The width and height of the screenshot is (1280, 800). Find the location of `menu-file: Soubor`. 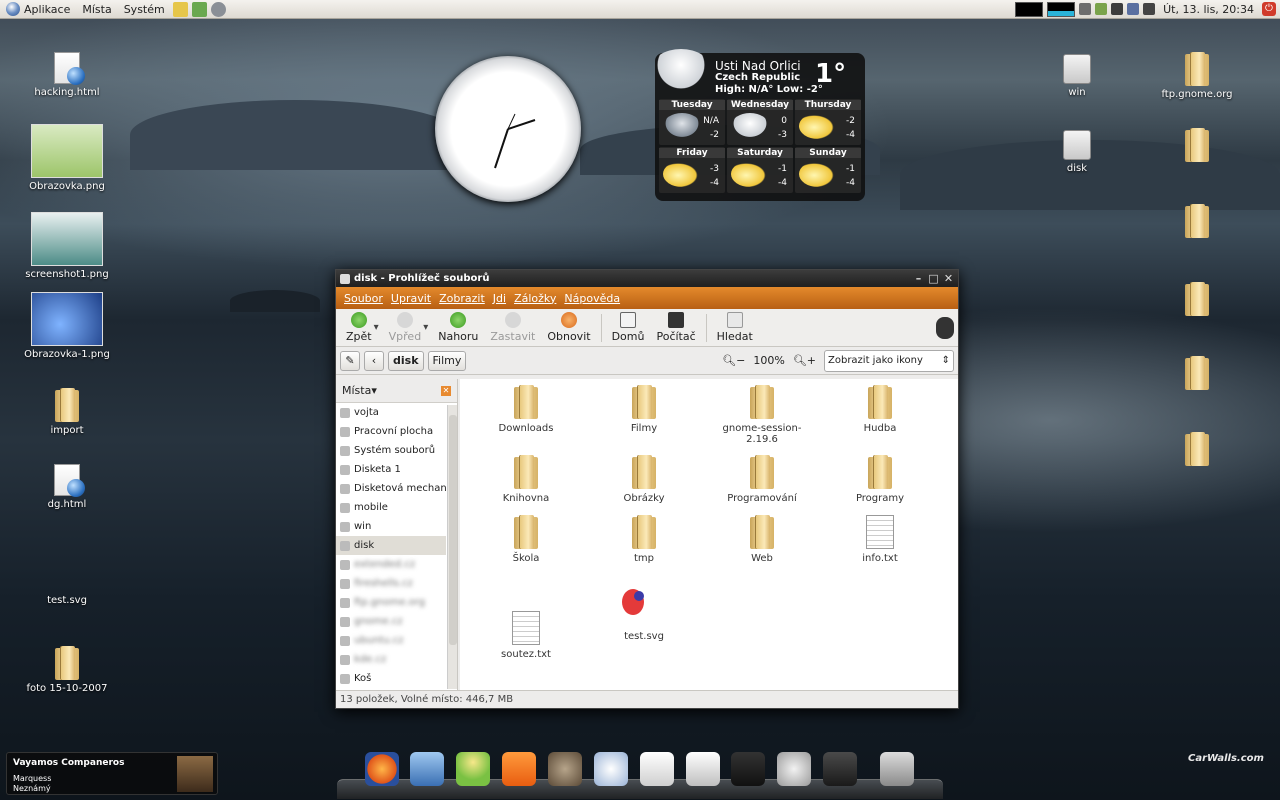

menu-file: Soubor is located at coordinates (363, 298).